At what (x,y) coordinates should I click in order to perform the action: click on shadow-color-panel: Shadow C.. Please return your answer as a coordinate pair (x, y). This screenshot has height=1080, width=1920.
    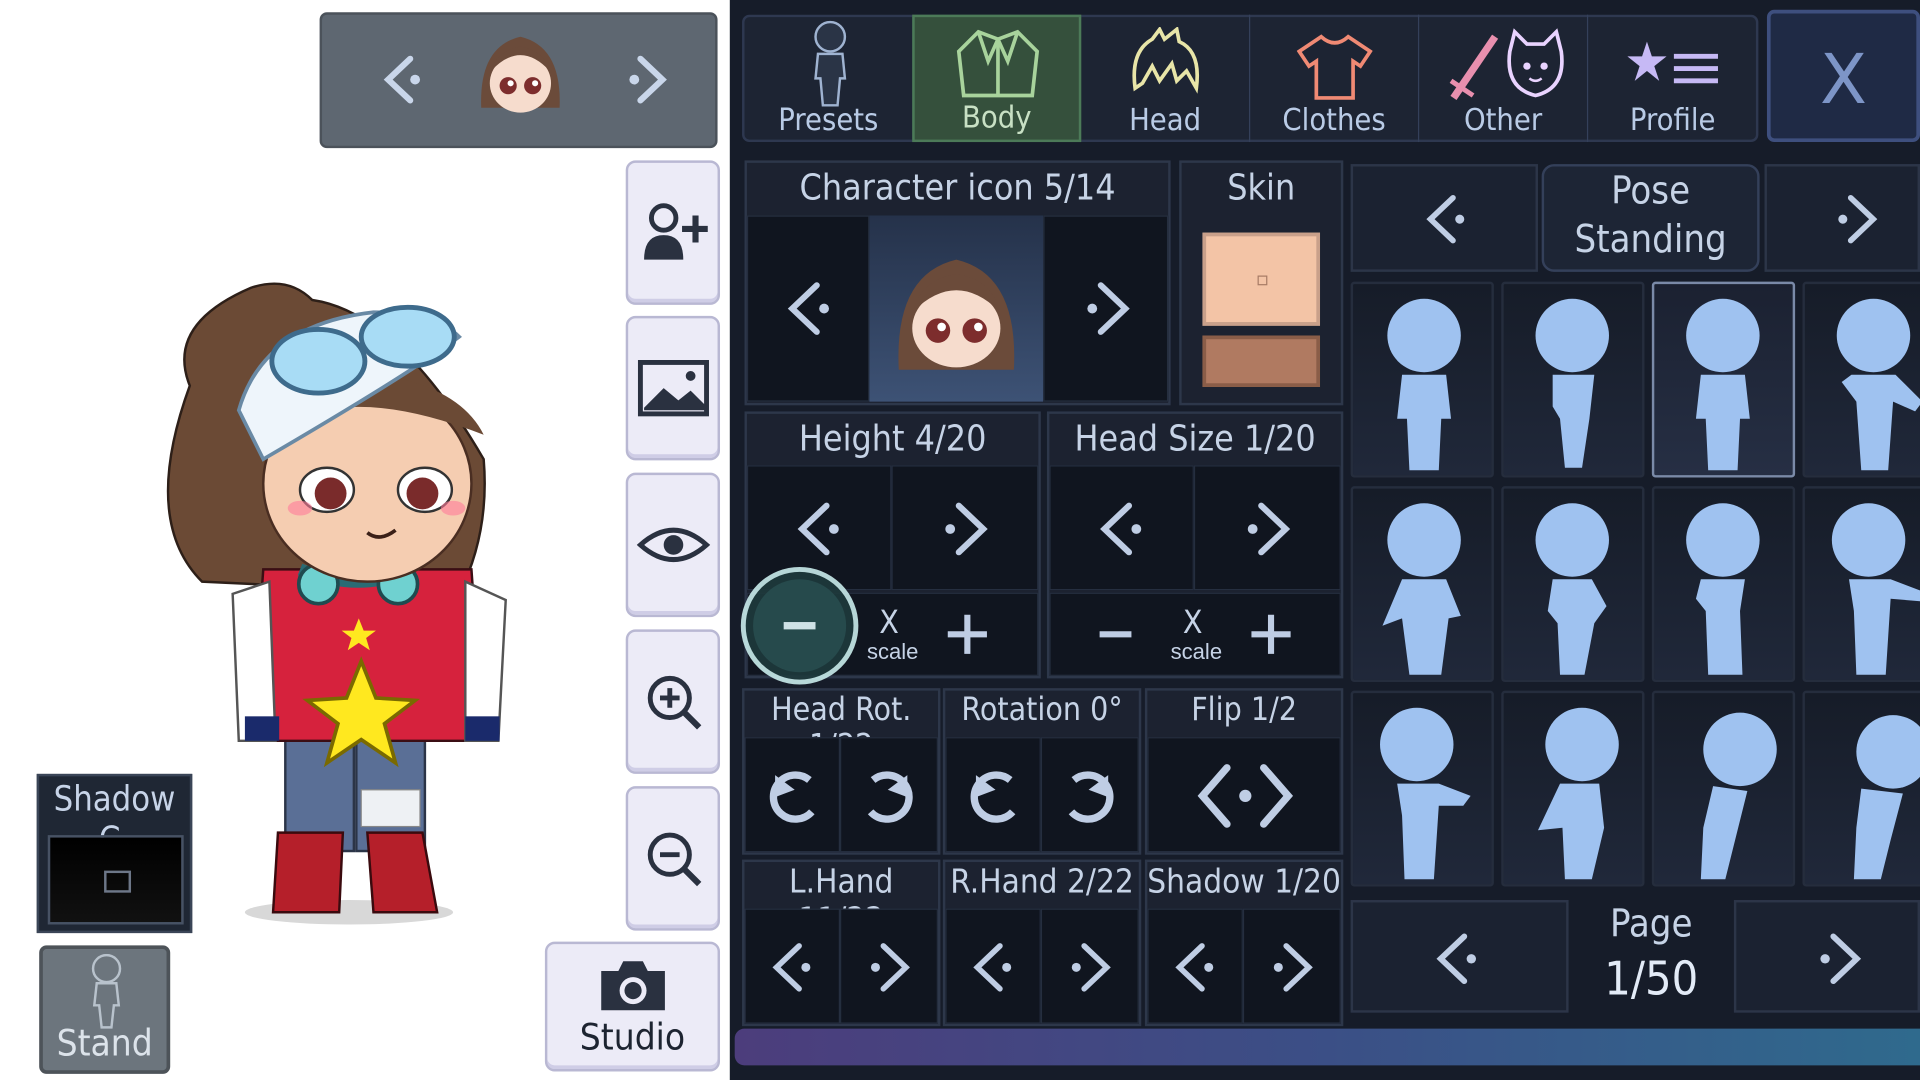
    Looking at the image, I should click on (114, 853).